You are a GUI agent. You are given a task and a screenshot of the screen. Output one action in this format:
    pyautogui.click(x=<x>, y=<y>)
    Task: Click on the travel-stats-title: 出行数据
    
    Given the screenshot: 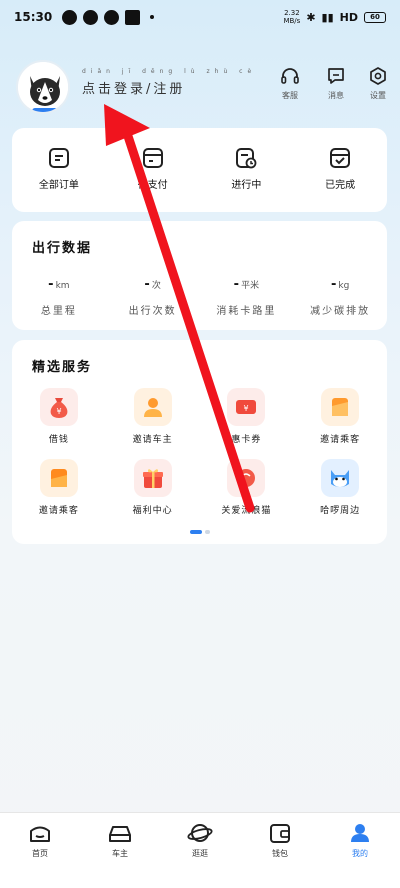 What is the action you would take?
    pyautogui.click(x=62, y=248)
    